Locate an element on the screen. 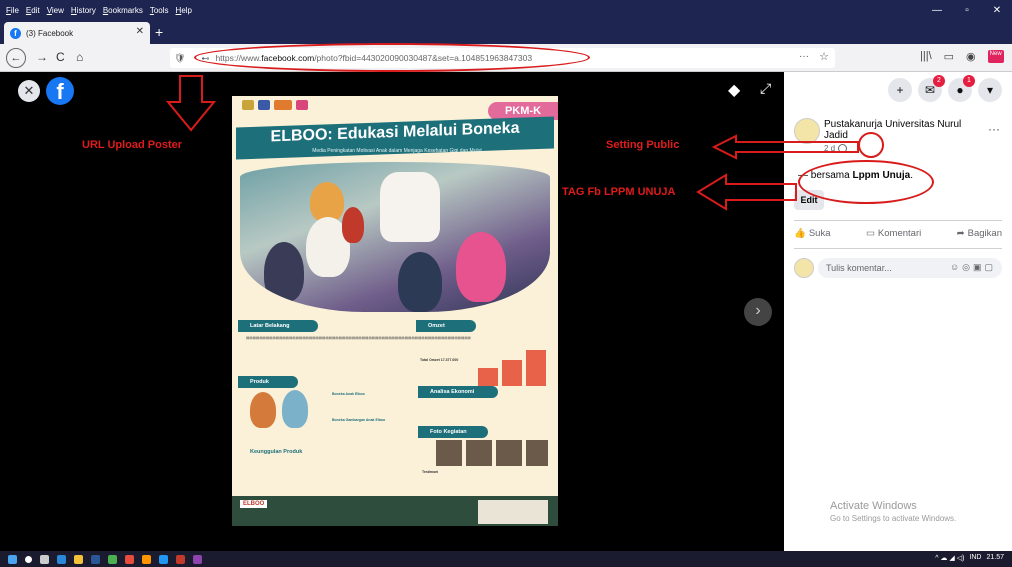  restore-button: ▫ is located at coordinates (967, 10).